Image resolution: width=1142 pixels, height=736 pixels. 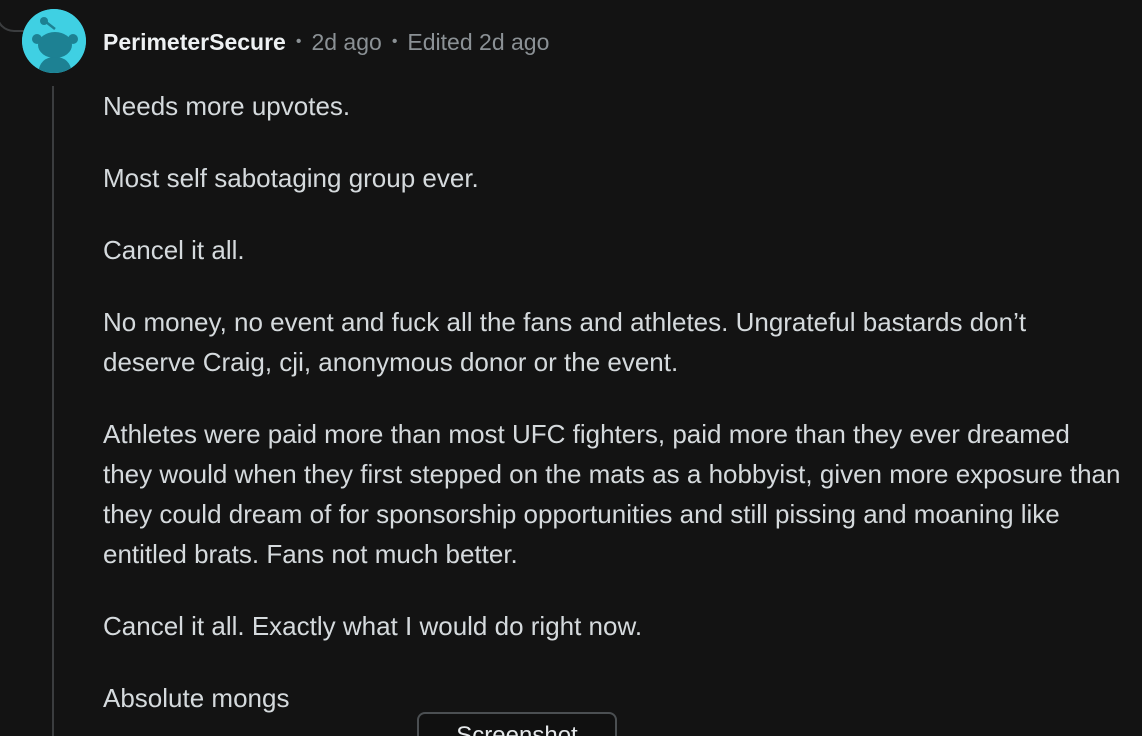 What do you see at coordinates (174, 250) in the screenshot?
I see `comment-paragraph: Cancel it all.` at bounding box center [174, 250].